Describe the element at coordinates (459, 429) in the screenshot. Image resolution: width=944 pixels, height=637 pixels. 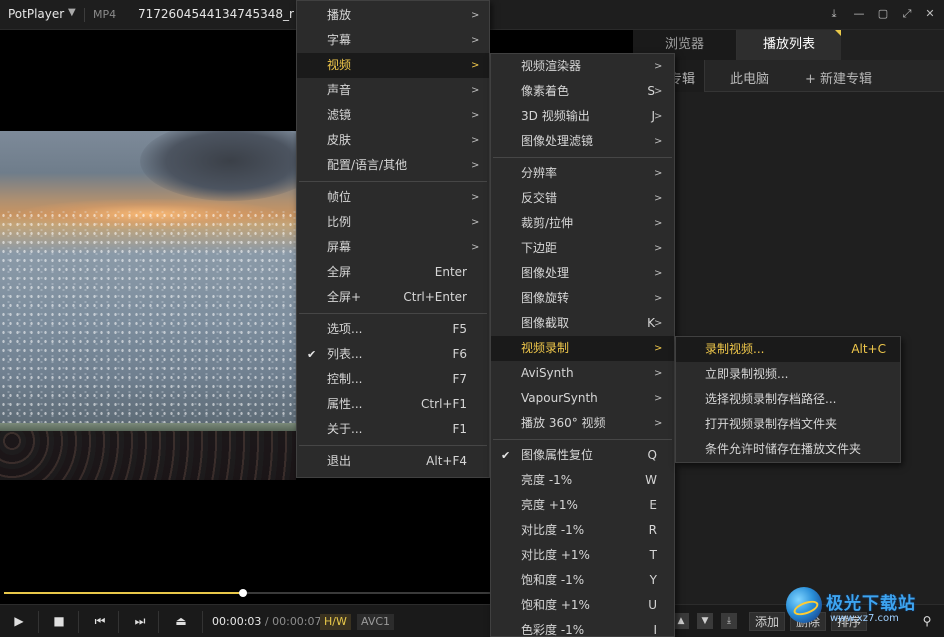
I see `main-menu-item-shortcut: F1` at that location.